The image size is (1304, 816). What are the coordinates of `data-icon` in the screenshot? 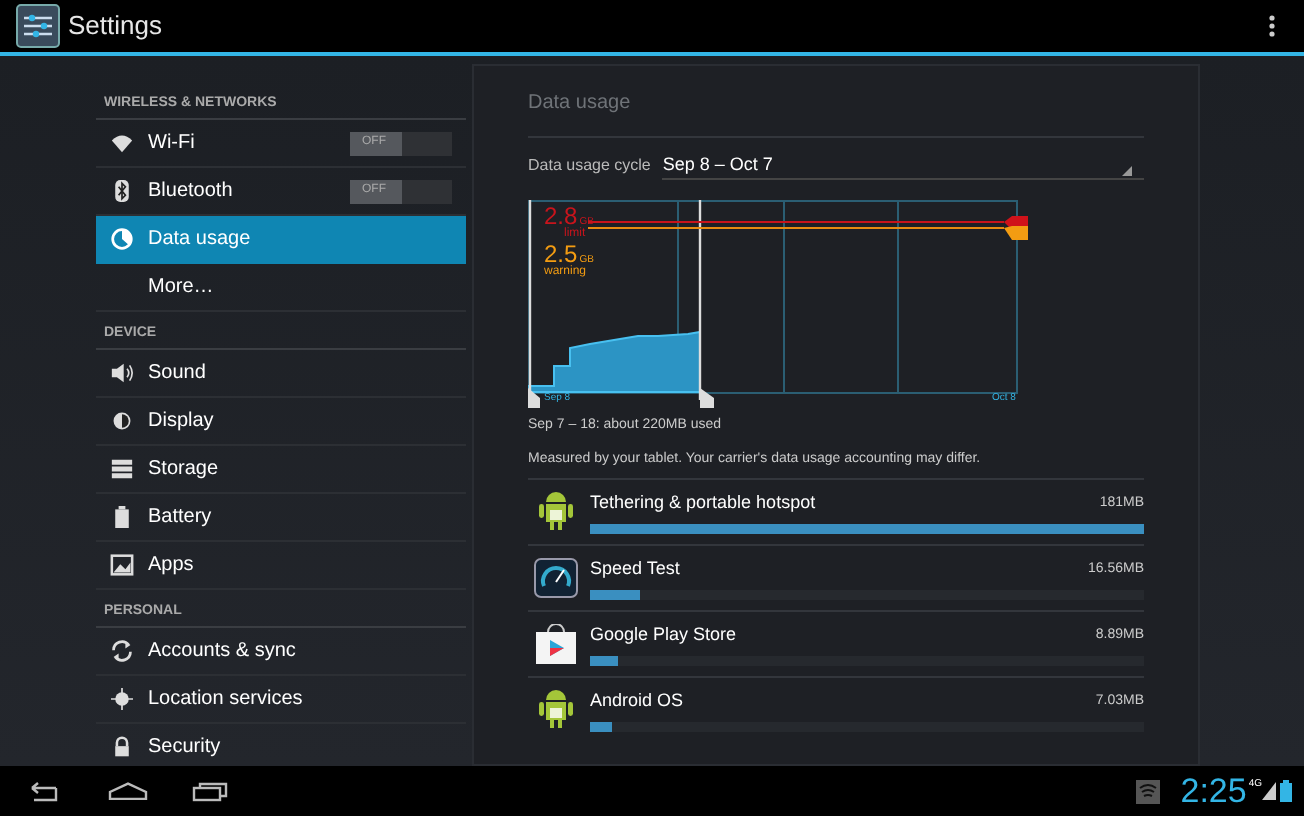 It's located at (122, 239).